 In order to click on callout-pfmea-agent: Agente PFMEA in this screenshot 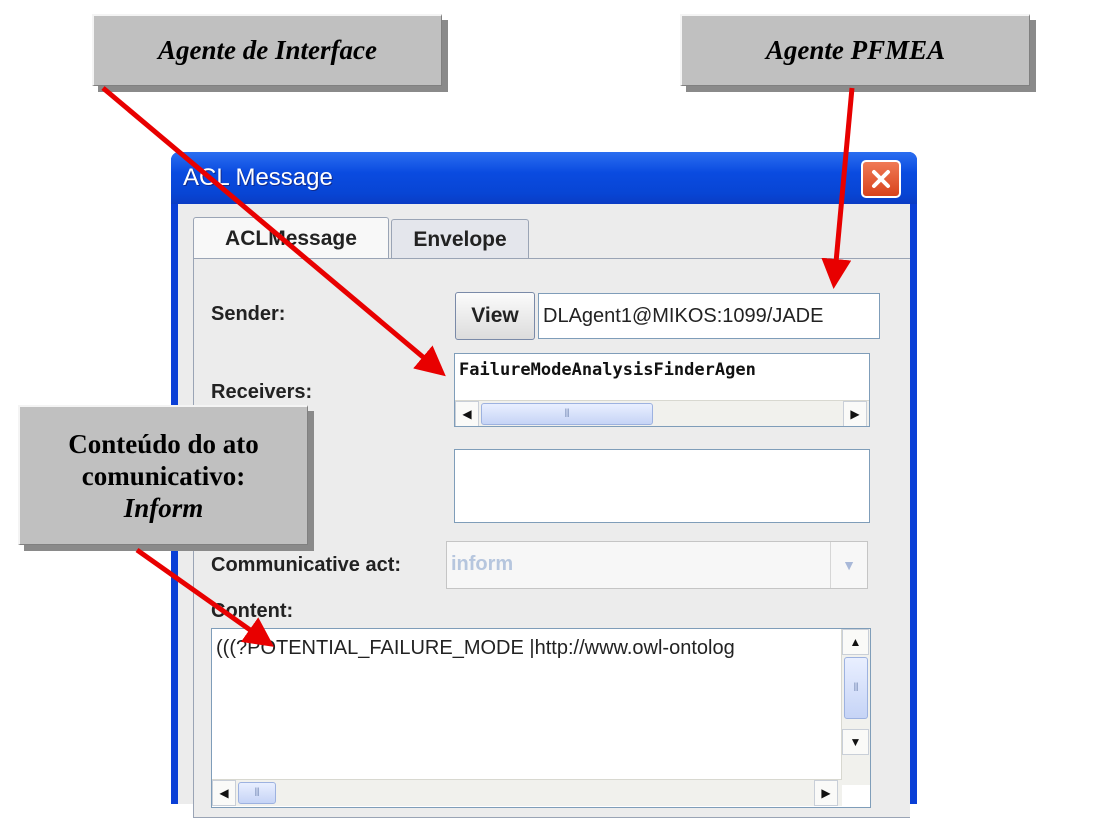, I will do `click(855, 50)`.